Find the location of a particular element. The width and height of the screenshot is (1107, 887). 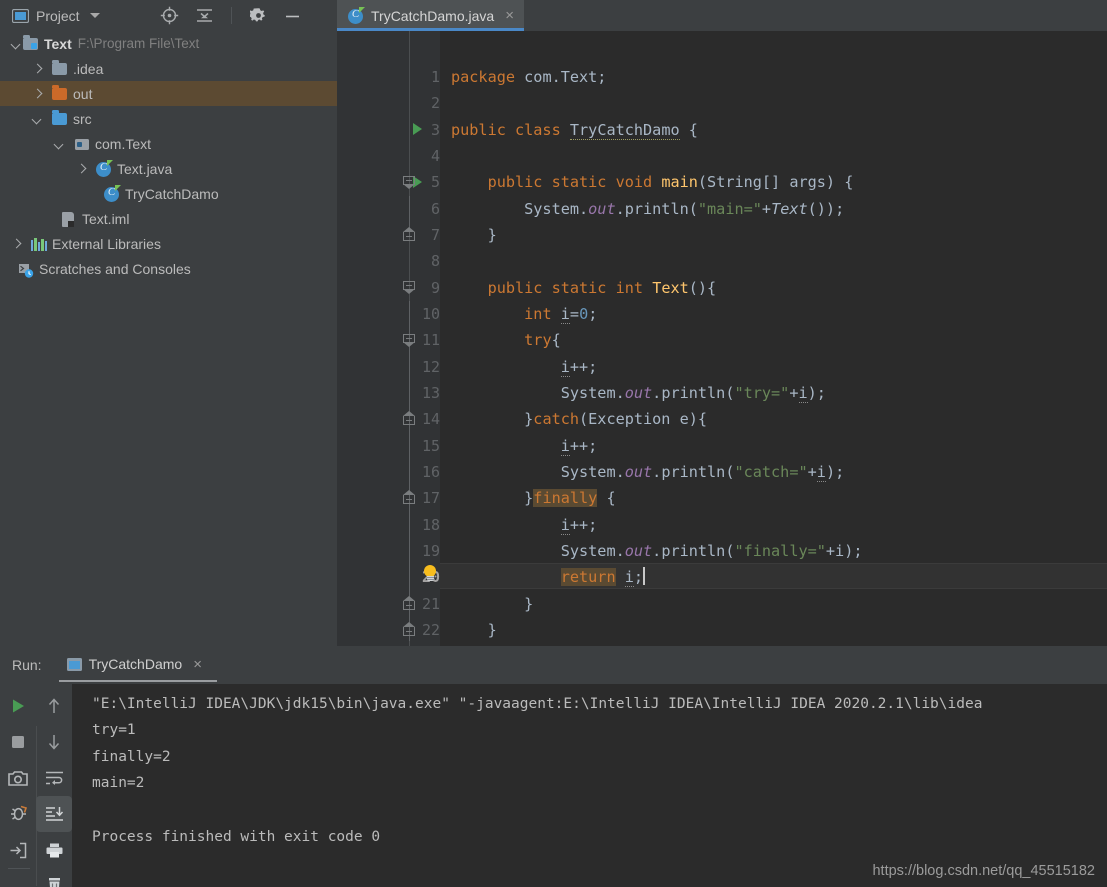

code-line-5: public static void main(String[] args) { is located at coordinates (670, 182).